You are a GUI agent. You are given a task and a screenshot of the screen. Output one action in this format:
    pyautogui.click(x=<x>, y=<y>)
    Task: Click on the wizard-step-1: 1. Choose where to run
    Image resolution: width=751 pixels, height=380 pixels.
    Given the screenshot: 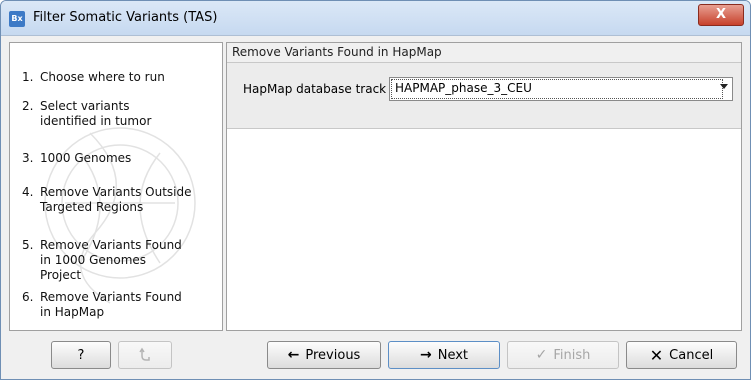 What is the action you would take?
    pyautogui.click(x=119, y=77)
    